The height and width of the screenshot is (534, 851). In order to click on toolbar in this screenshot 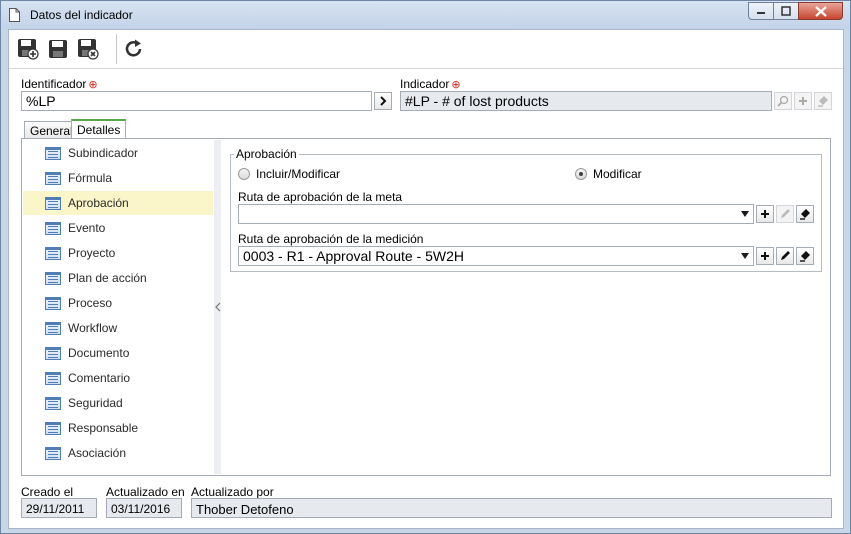, I will do `click(426, 49)`.